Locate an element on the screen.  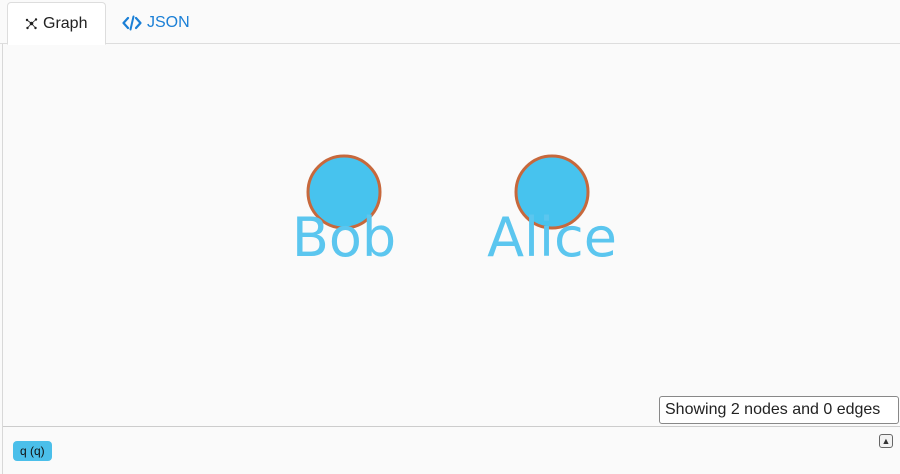
triangle-up-icon: ▲ is located at coordinates (886, 440).